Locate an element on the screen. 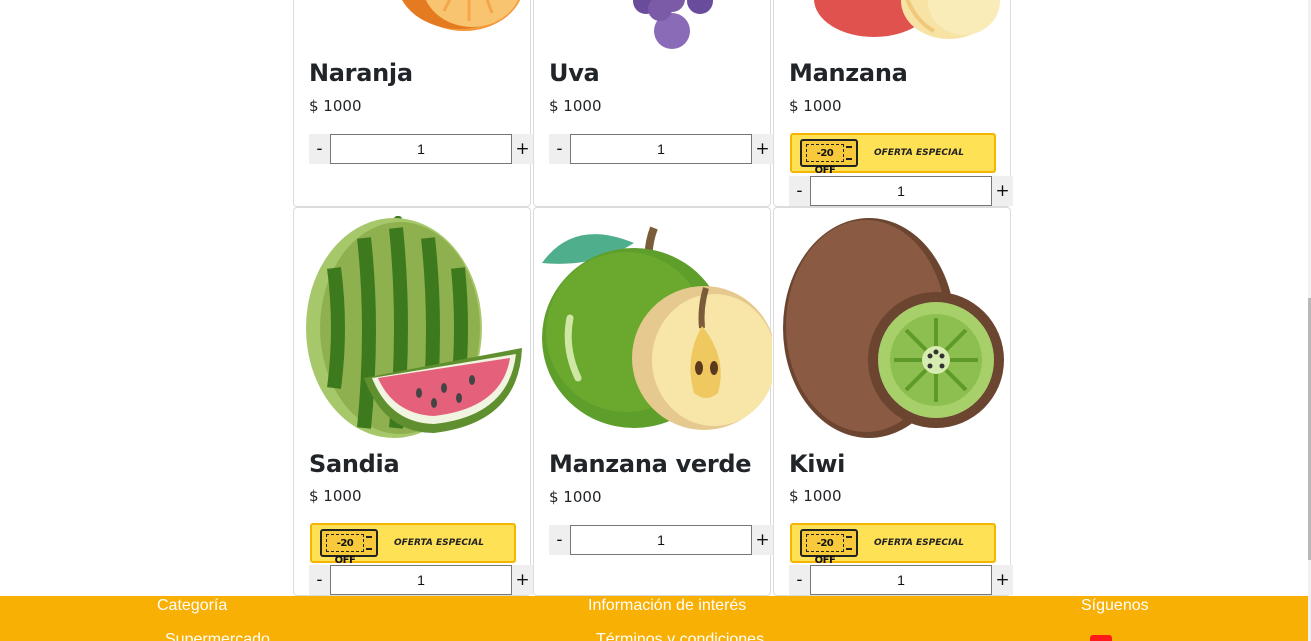 This screenshot has width=1311, height=641. product-card-manzana-verde: Manzana verde $ 1000 - + is located at coordinates (653, 401).